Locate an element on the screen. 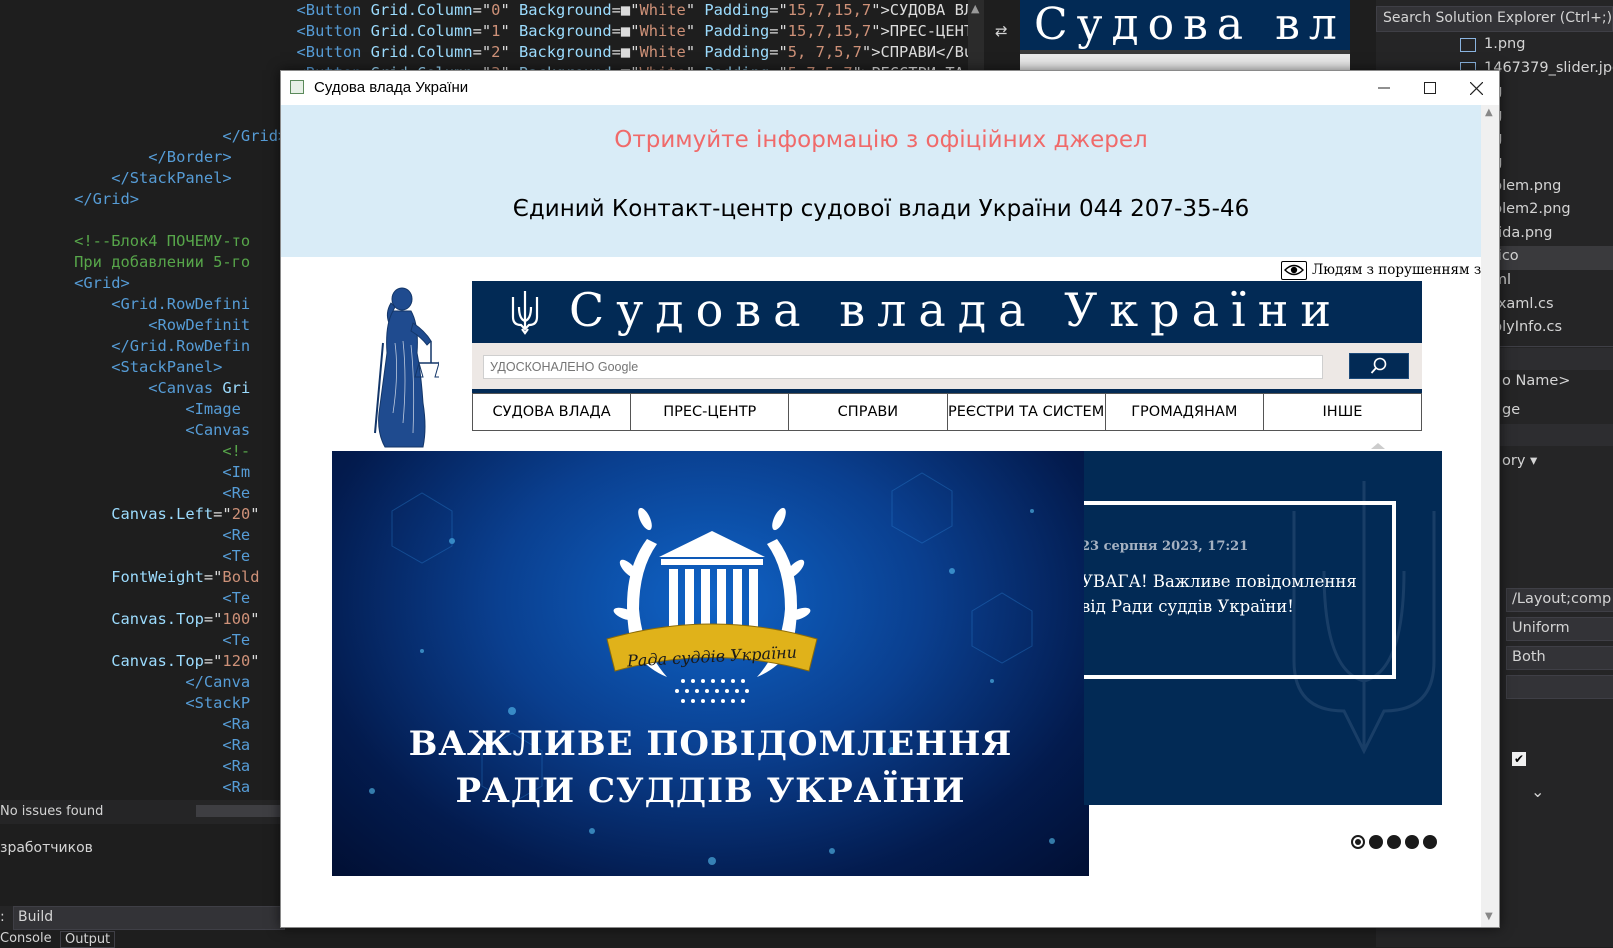 The width and height of the screenshot is (1613, 948). nav-registries: РЕЄСТРИ ТА СИСТЕМ is located at coordinates (1027, 412).